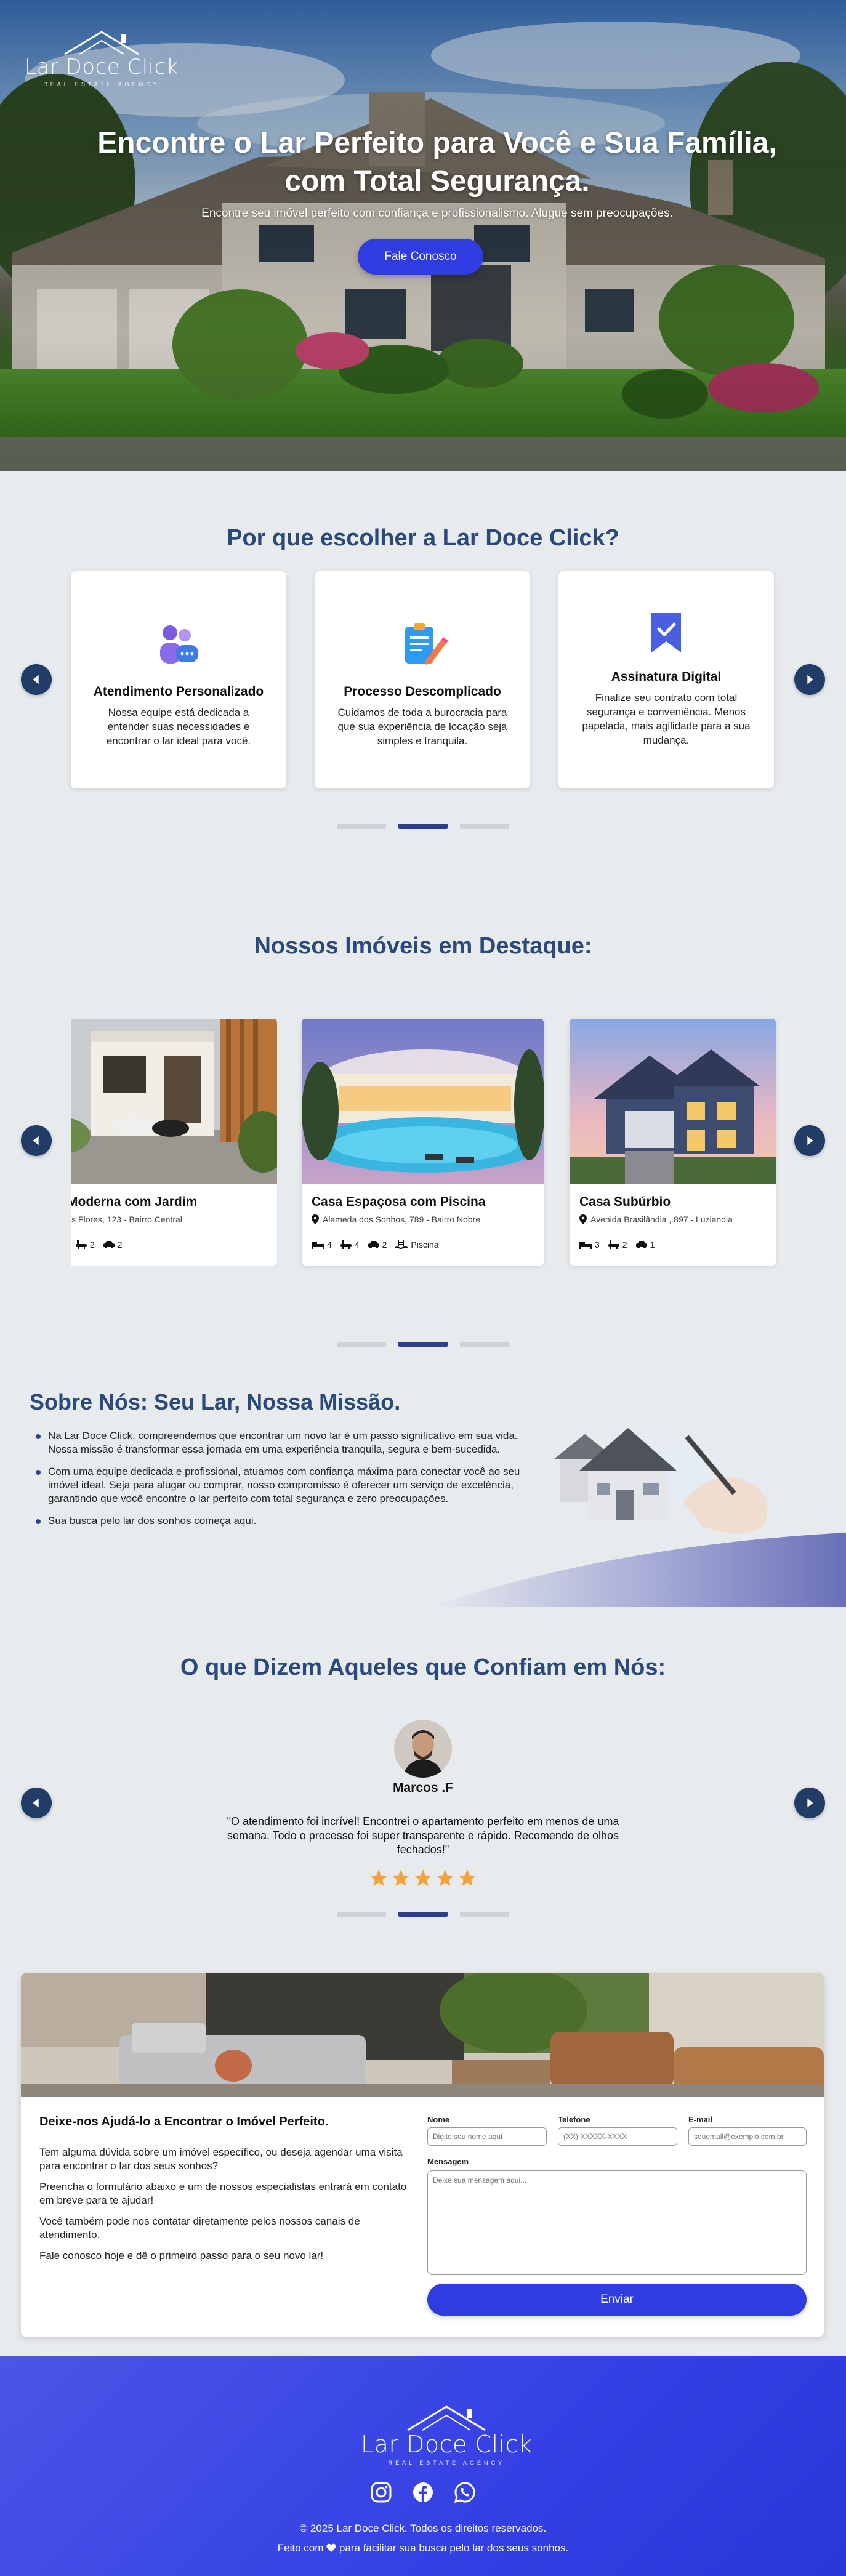 The width and height of the screenshot is (846, 2576). What do you see at coordinates (423, 1245) in the screenshot?
I see `property-features: 4 4 2 Piscina` at bounding box center [423, 1245].